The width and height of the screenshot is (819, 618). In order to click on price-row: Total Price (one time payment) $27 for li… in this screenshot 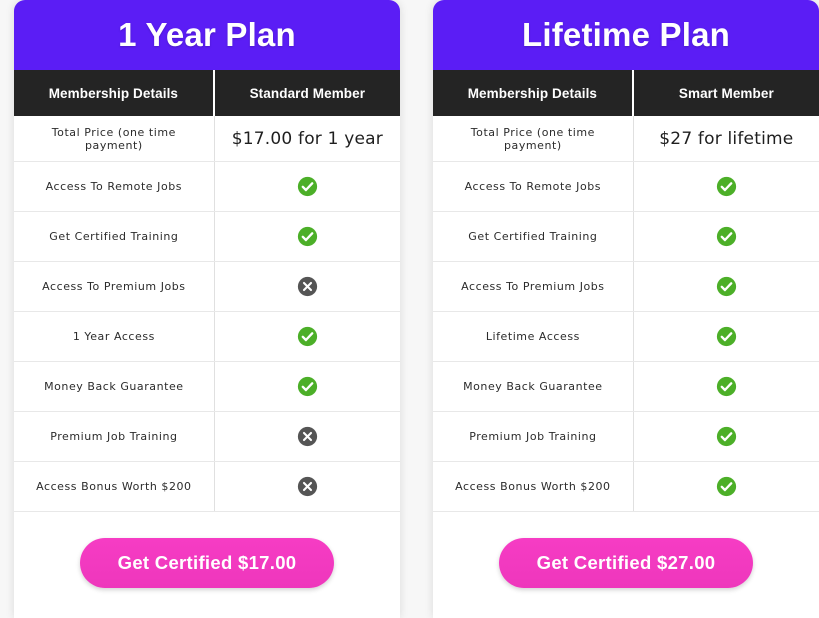, I will do `click(626, 139)`.